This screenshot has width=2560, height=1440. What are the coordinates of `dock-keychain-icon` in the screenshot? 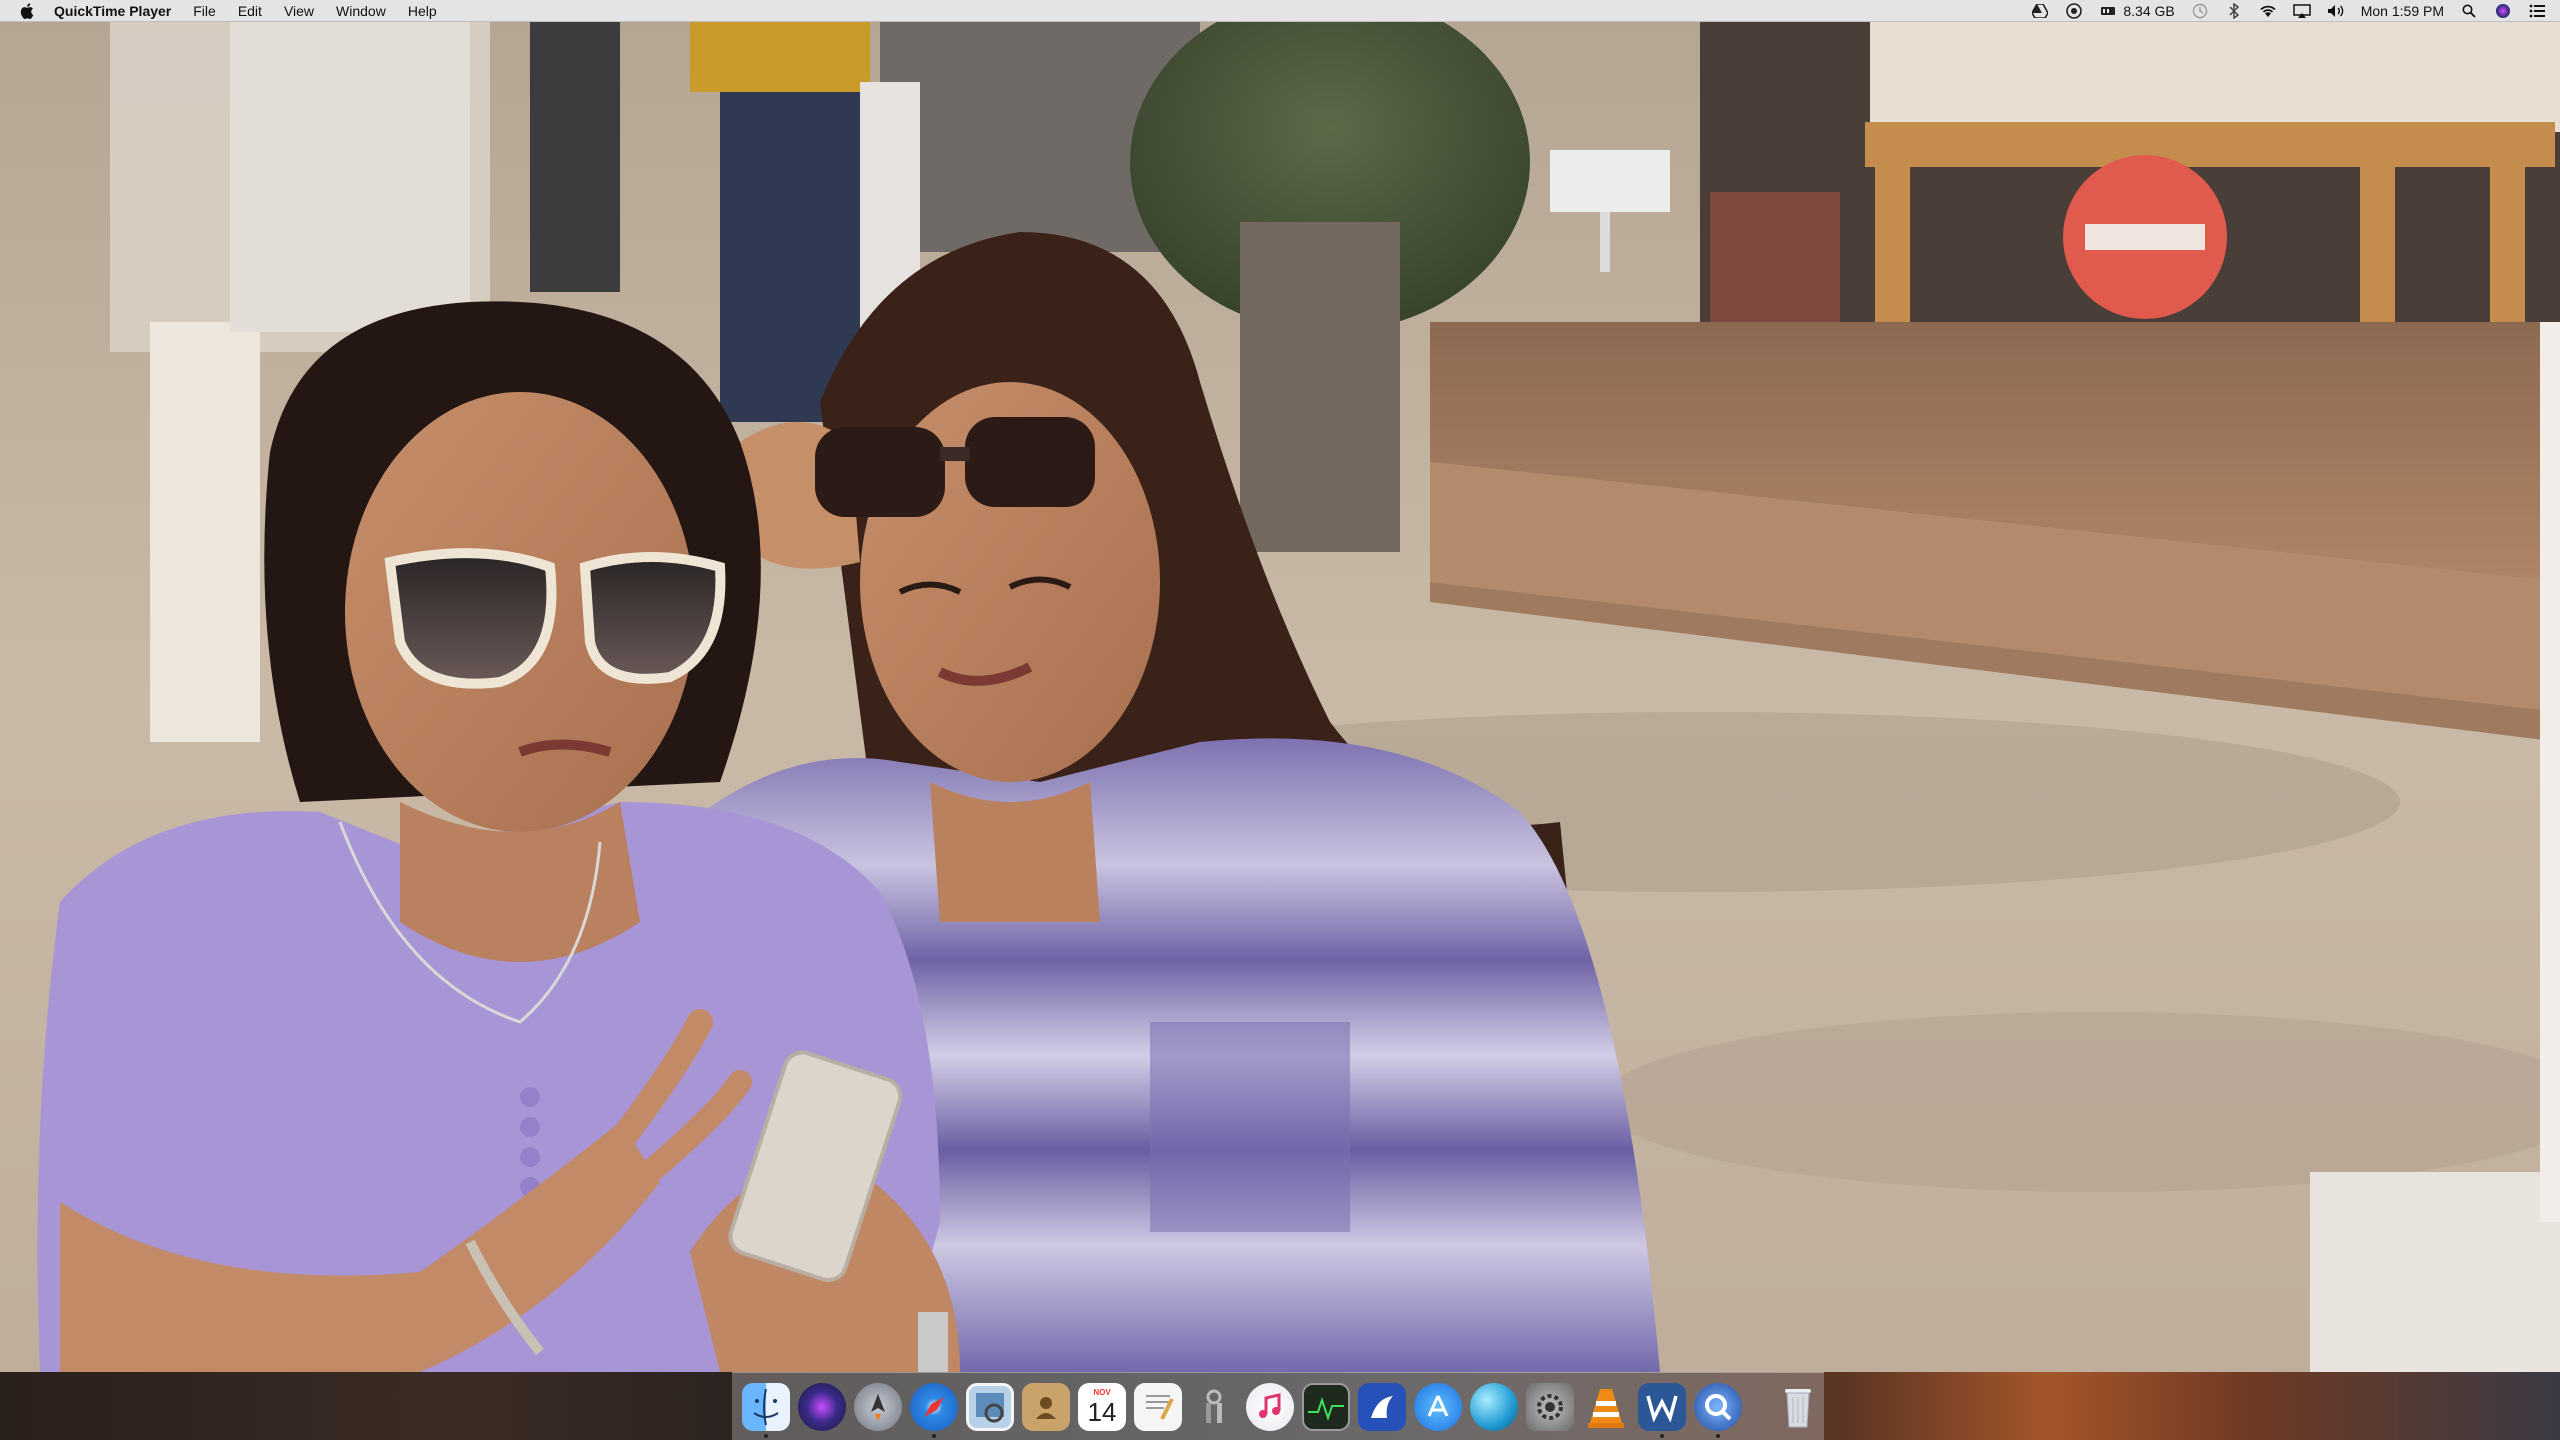 It's located at (1214, 1407).